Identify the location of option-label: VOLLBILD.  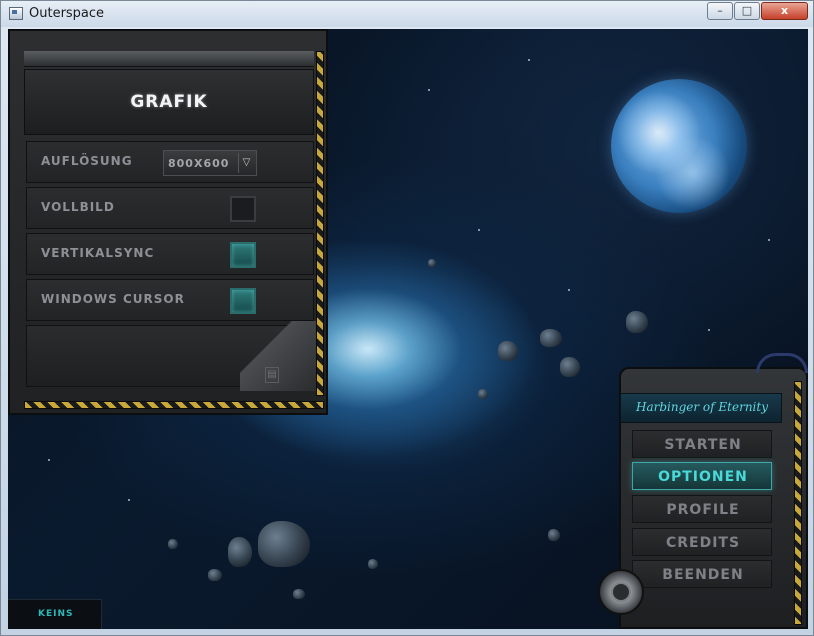
(78, 207).